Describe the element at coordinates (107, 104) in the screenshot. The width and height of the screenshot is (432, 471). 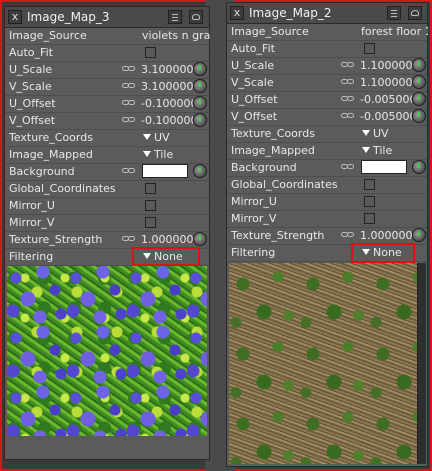
I see `u-offset-row: U_Offset -0.100000` at that location.